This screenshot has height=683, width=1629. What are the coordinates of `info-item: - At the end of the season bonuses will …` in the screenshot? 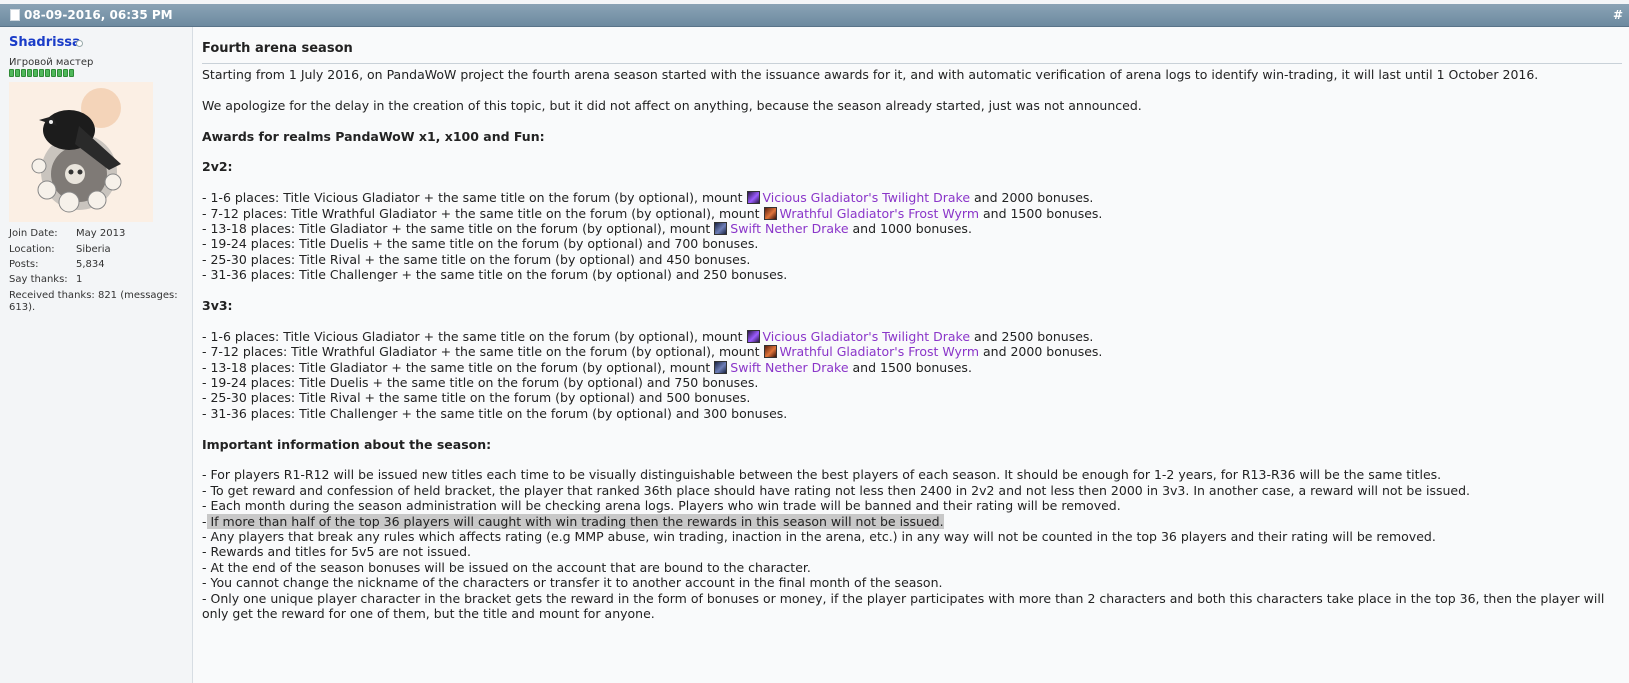 It's located at (506, 567).